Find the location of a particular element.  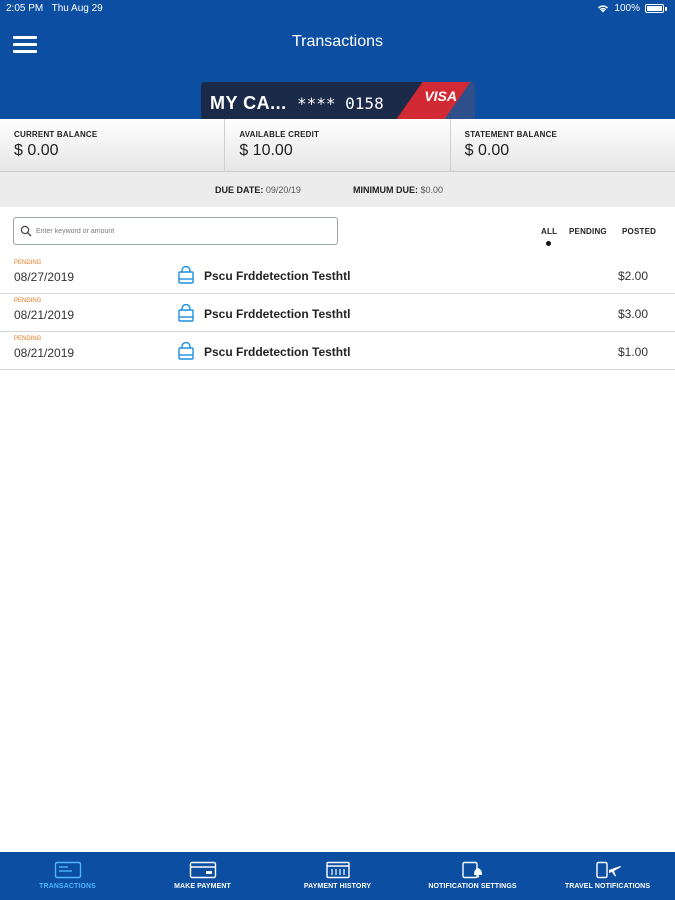

minimum-due-label: MINIMUM DUE: is located at coordinates (385, 190).